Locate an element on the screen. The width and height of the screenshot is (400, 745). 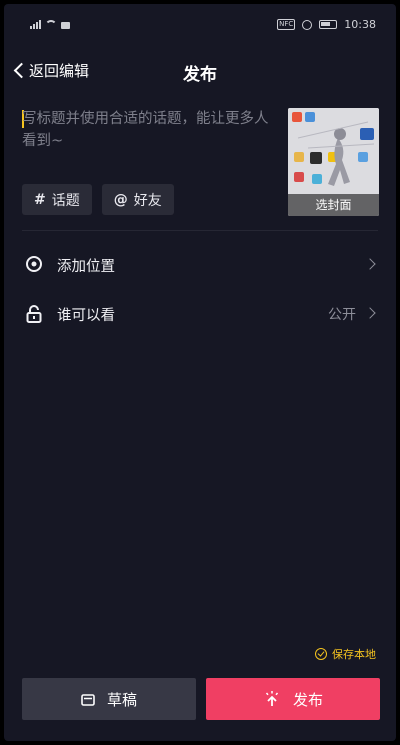
publish-button: 发布 is located at coordinates (293, 699).